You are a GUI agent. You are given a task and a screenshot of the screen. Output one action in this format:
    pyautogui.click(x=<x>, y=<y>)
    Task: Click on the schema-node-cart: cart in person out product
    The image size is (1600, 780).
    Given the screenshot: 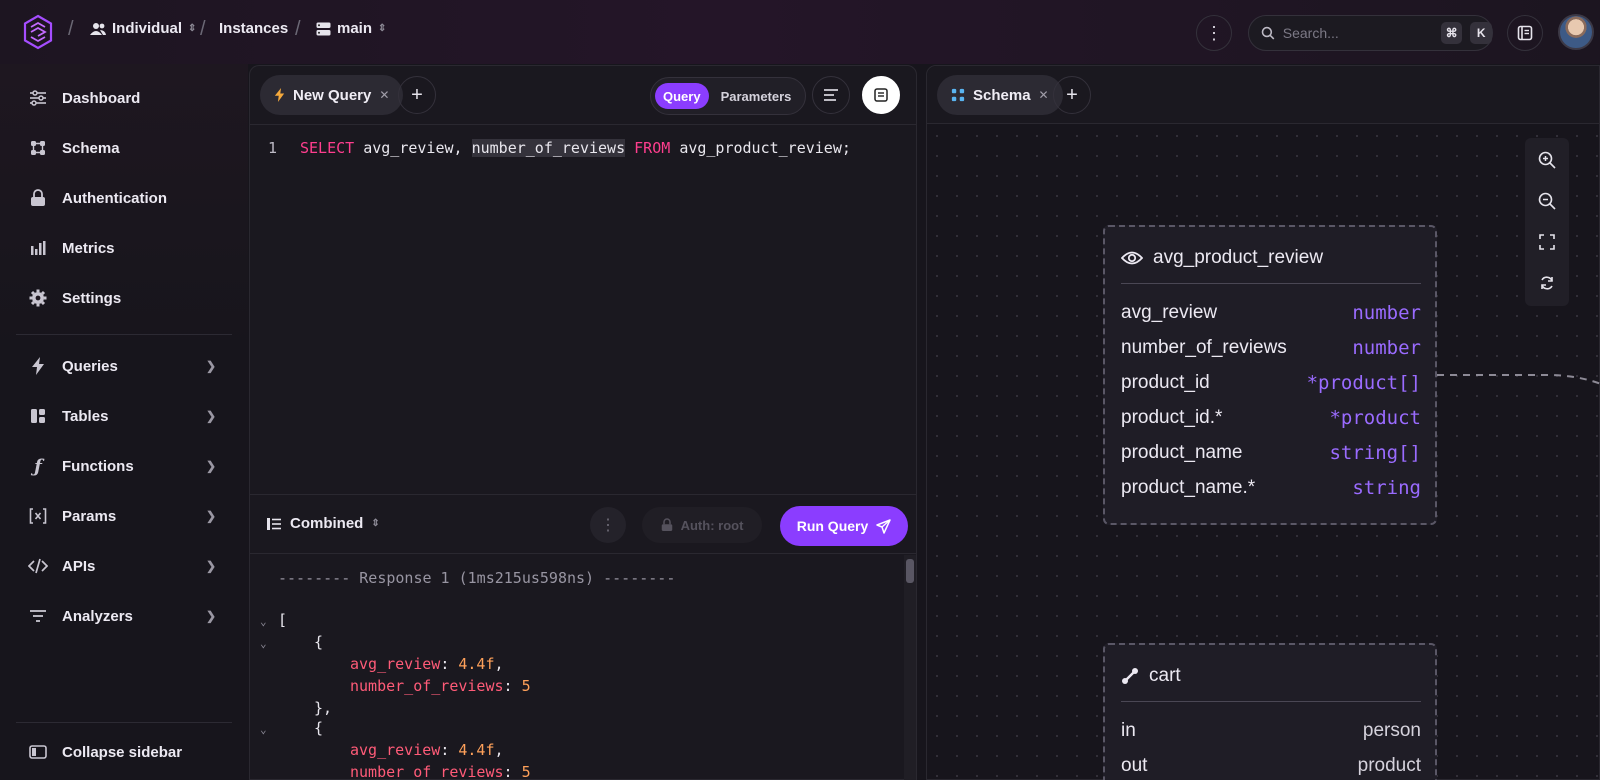 What is the action you would take?
    pyautogui.click(x=1270, y=711)
    